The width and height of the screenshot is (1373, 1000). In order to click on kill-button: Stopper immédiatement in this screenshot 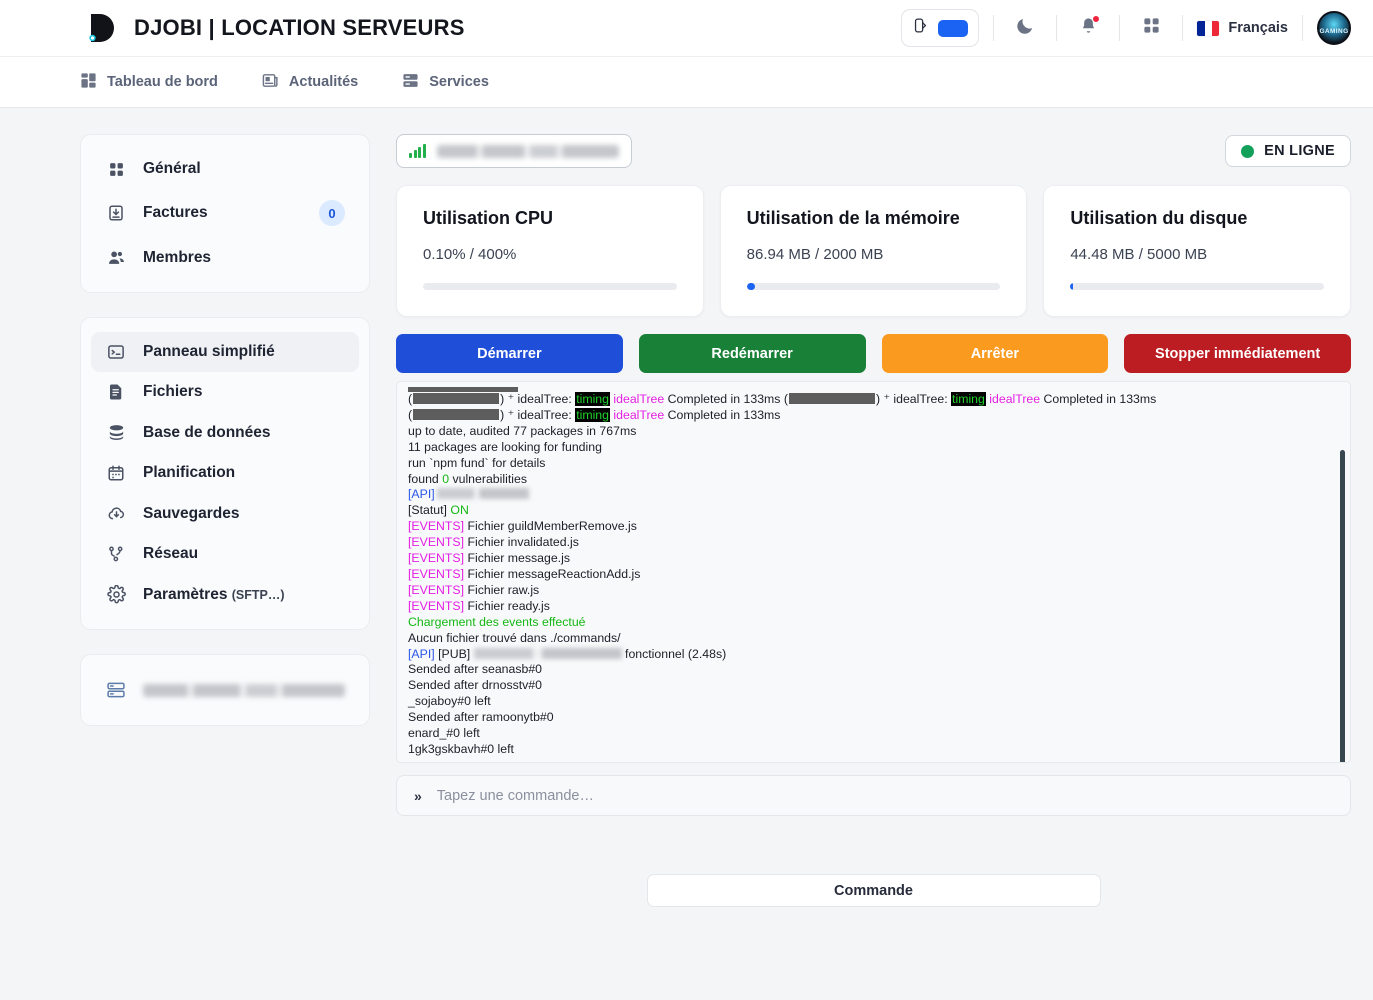, I will do `click(1237, 353)`.